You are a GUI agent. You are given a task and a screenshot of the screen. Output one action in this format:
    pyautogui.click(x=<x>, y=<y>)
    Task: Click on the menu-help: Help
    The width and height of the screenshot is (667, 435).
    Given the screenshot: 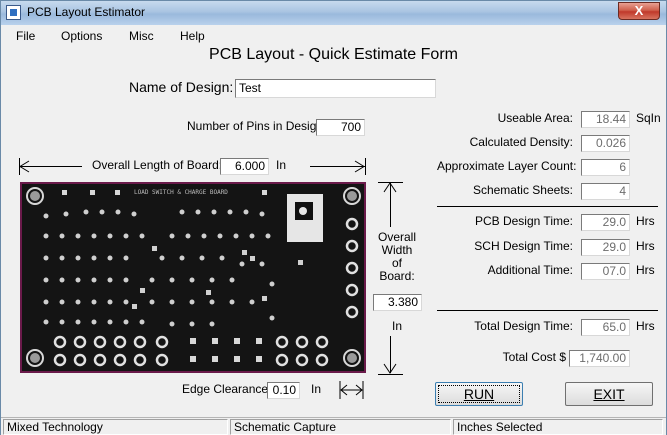 What is the action you would take?
    pyautogui.click(x=192, y=36)
    